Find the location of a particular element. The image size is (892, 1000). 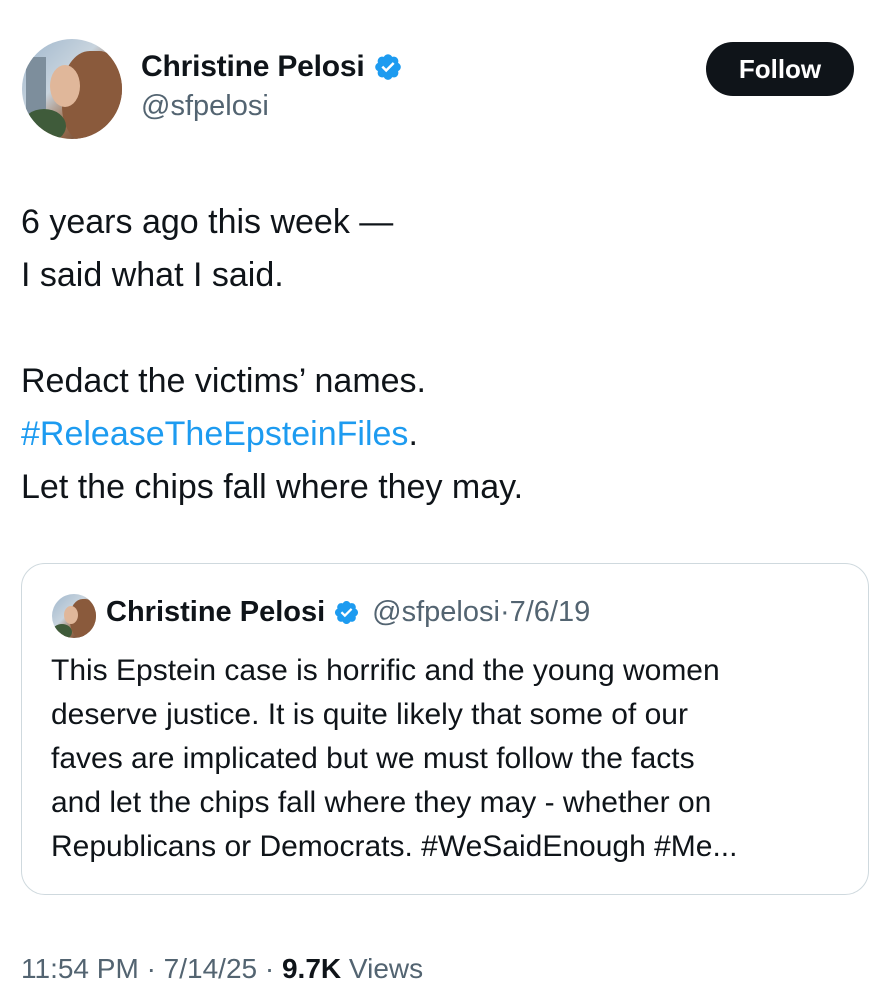

follow-button: Follow is located at coordinates (780, 69).